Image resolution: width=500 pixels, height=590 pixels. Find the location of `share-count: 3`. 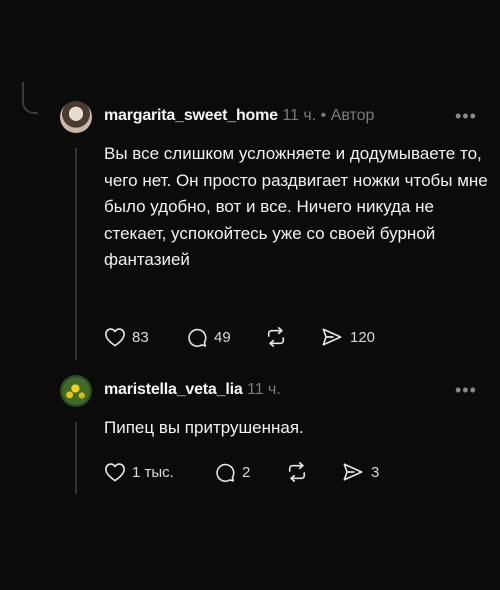

share-count: 3 is located at coordinates (375, 472).